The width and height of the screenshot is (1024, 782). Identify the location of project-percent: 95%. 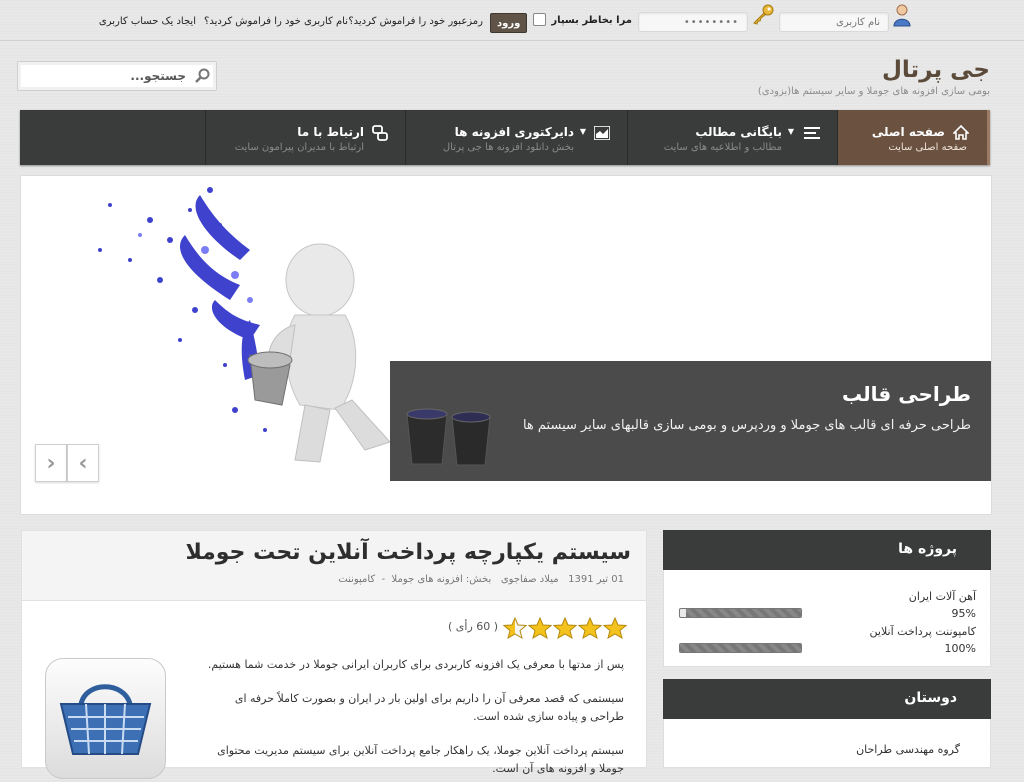
(963, 613).